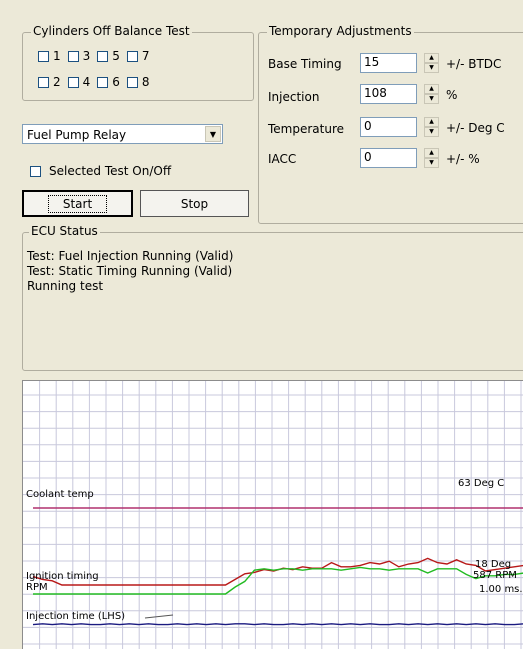 The width and height of the screenshot is (523, 649). Describe the element at coordinates (305, 64) in the screenshot. I see `base-timing-label: Base Timing` at that location.